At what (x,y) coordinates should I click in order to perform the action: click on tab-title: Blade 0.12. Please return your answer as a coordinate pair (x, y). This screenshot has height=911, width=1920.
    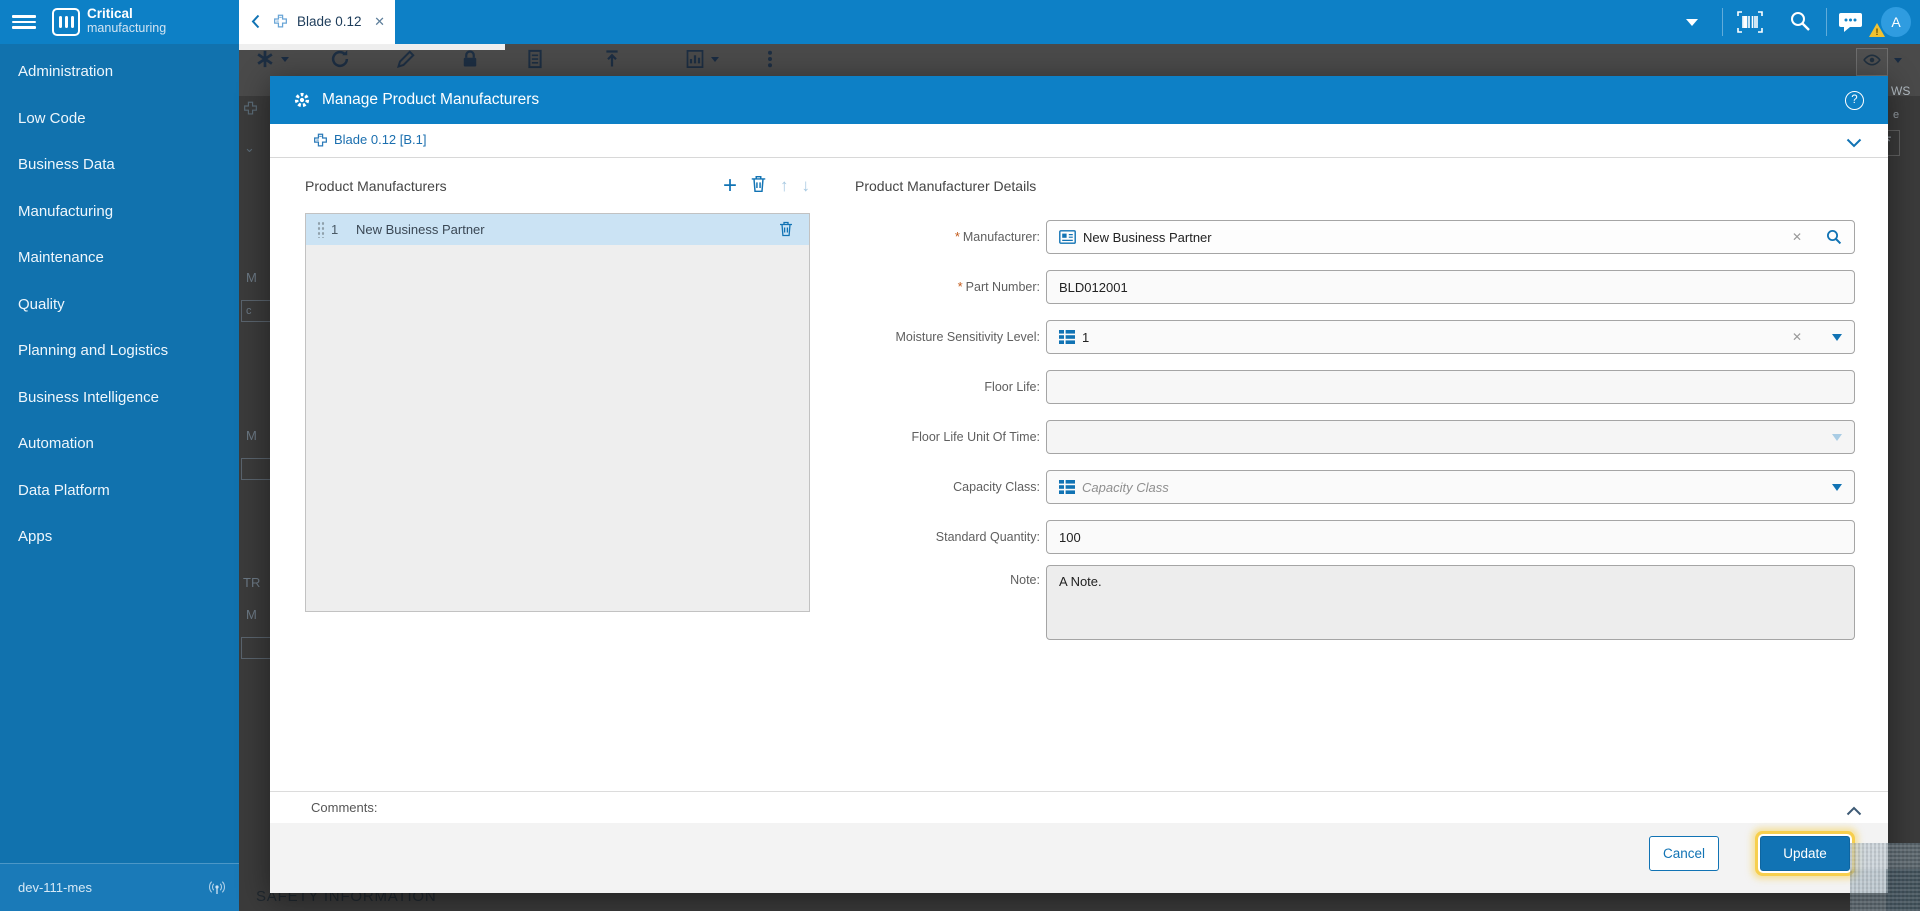
    Looking at the image, I should click on (329, 21).